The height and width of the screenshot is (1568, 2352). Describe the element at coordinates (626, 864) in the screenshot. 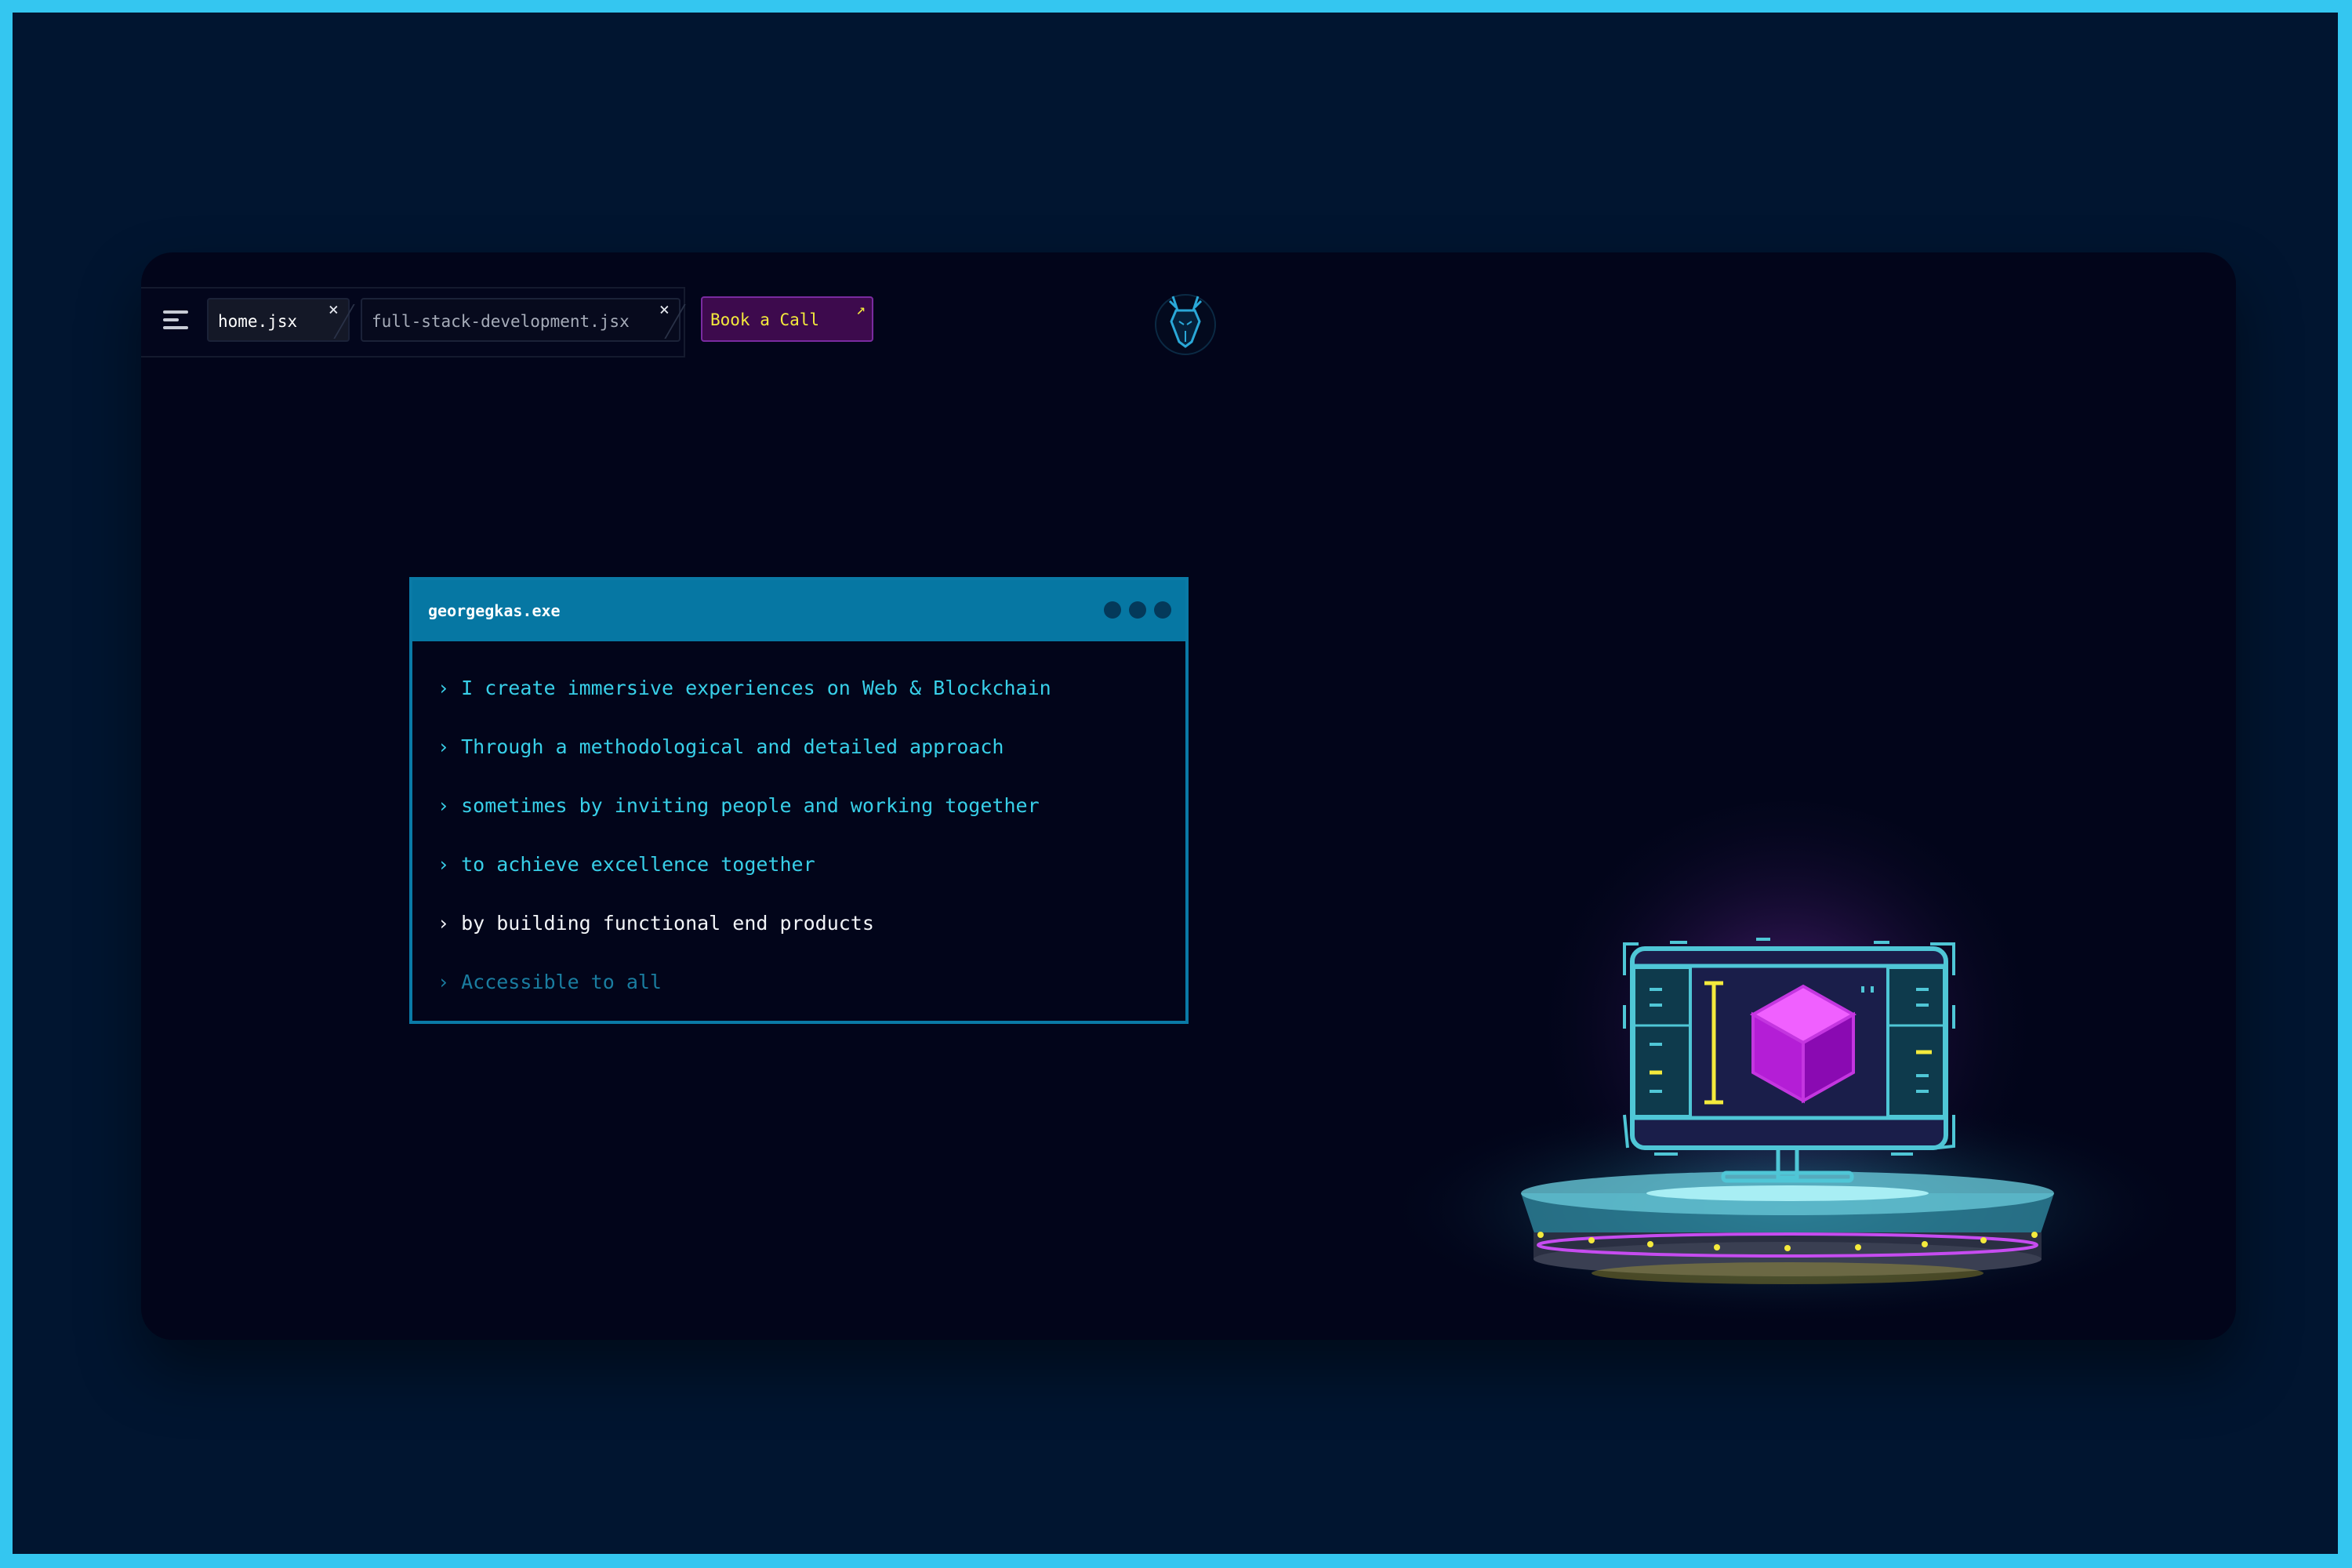

I see `terminal-line: › to achieve excellence together` at that location.